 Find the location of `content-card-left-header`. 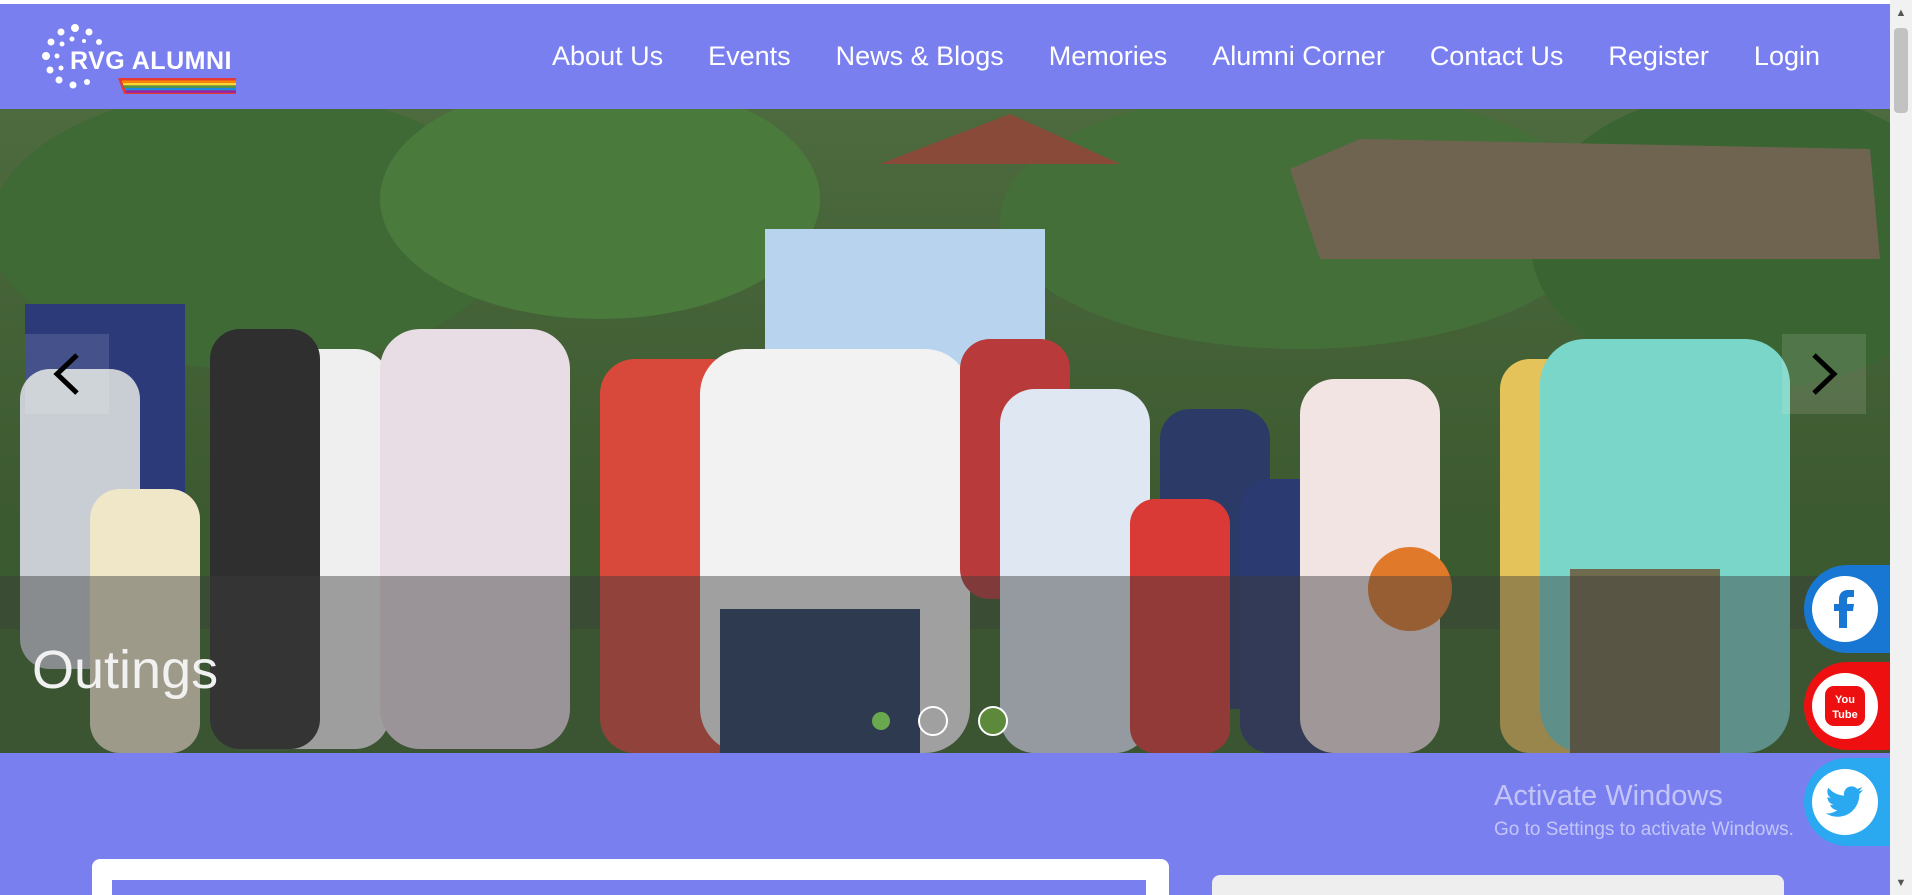

content-card-left-header is located at coordinates (629, 887).